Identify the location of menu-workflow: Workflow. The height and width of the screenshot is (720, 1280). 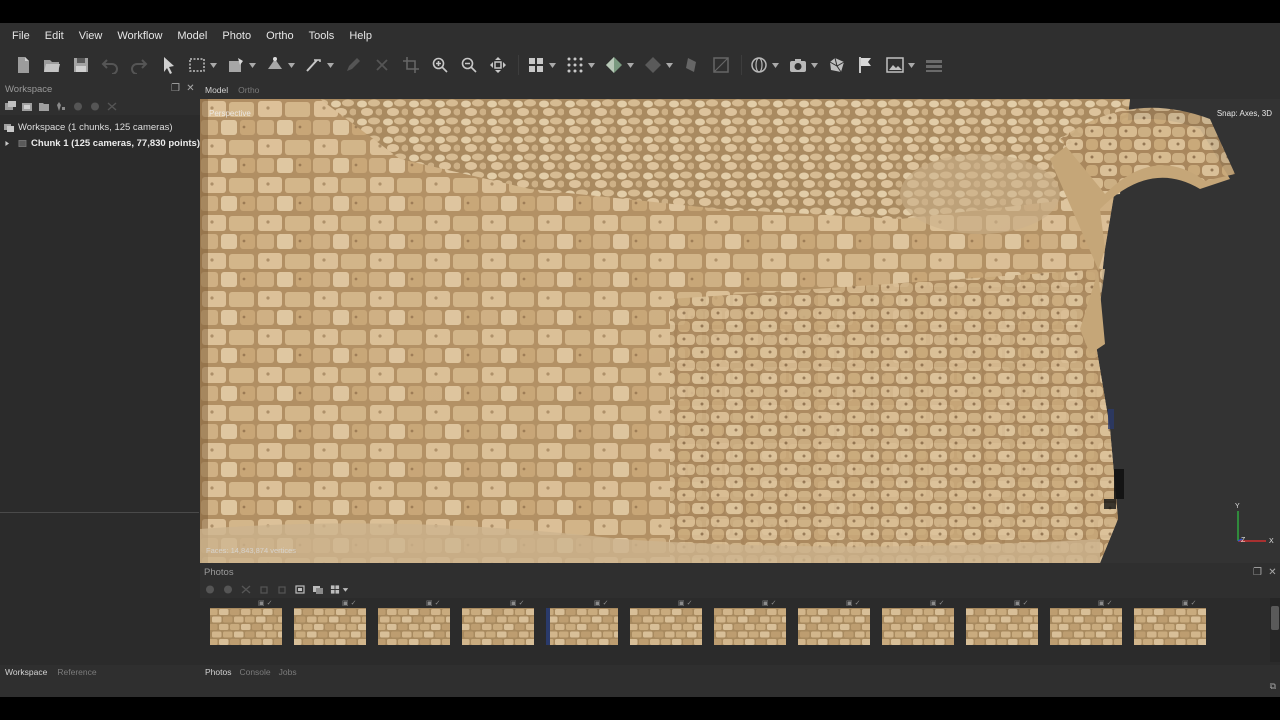
(139, 36).